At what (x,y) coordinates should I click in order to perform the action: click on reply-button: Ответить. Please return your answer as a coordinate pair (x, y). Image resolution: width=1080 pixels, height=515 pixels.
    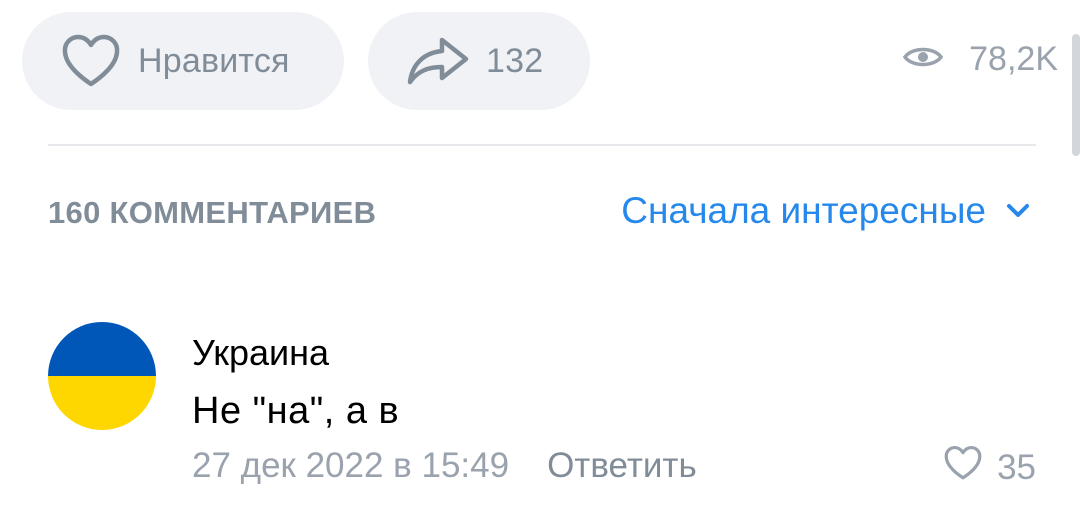
    Looking at the image, I should click on (622, 466).